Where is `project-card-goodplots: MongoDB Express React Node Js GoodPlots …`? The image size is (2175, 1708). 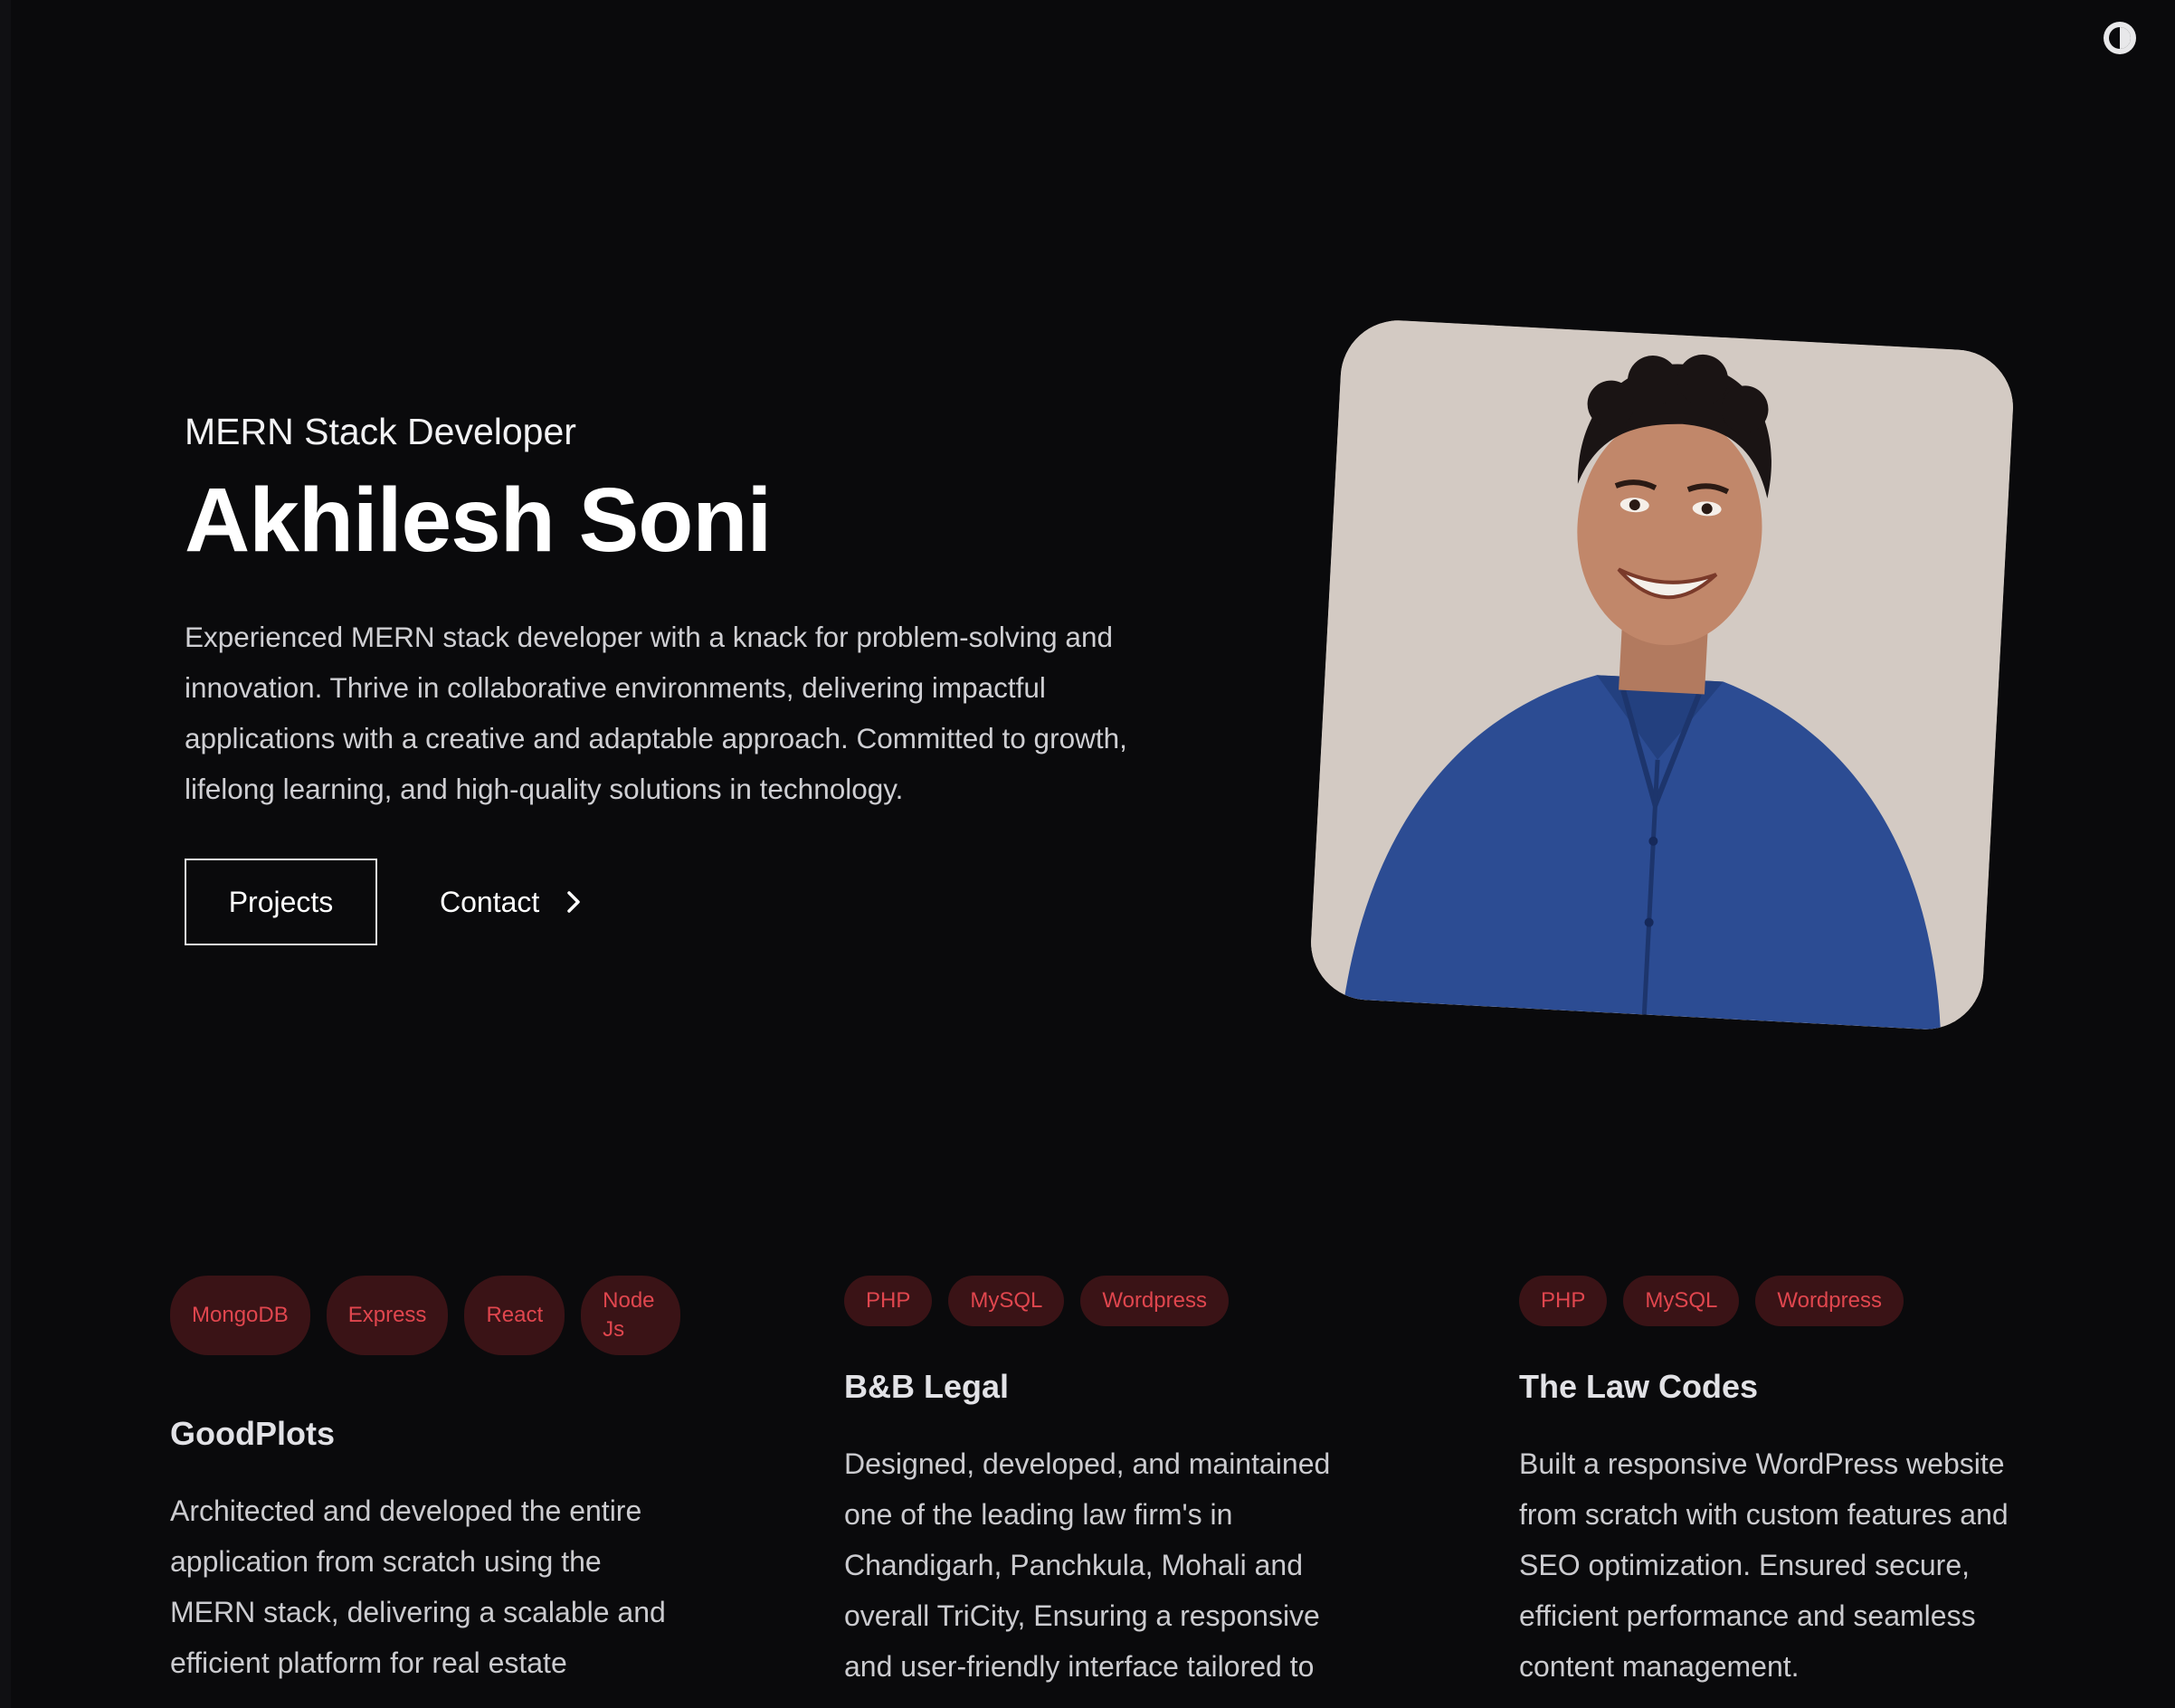
project-card-goodplots: MongoDB Express React Node Js GoodPlots … is located at coordinates (432, 1482).